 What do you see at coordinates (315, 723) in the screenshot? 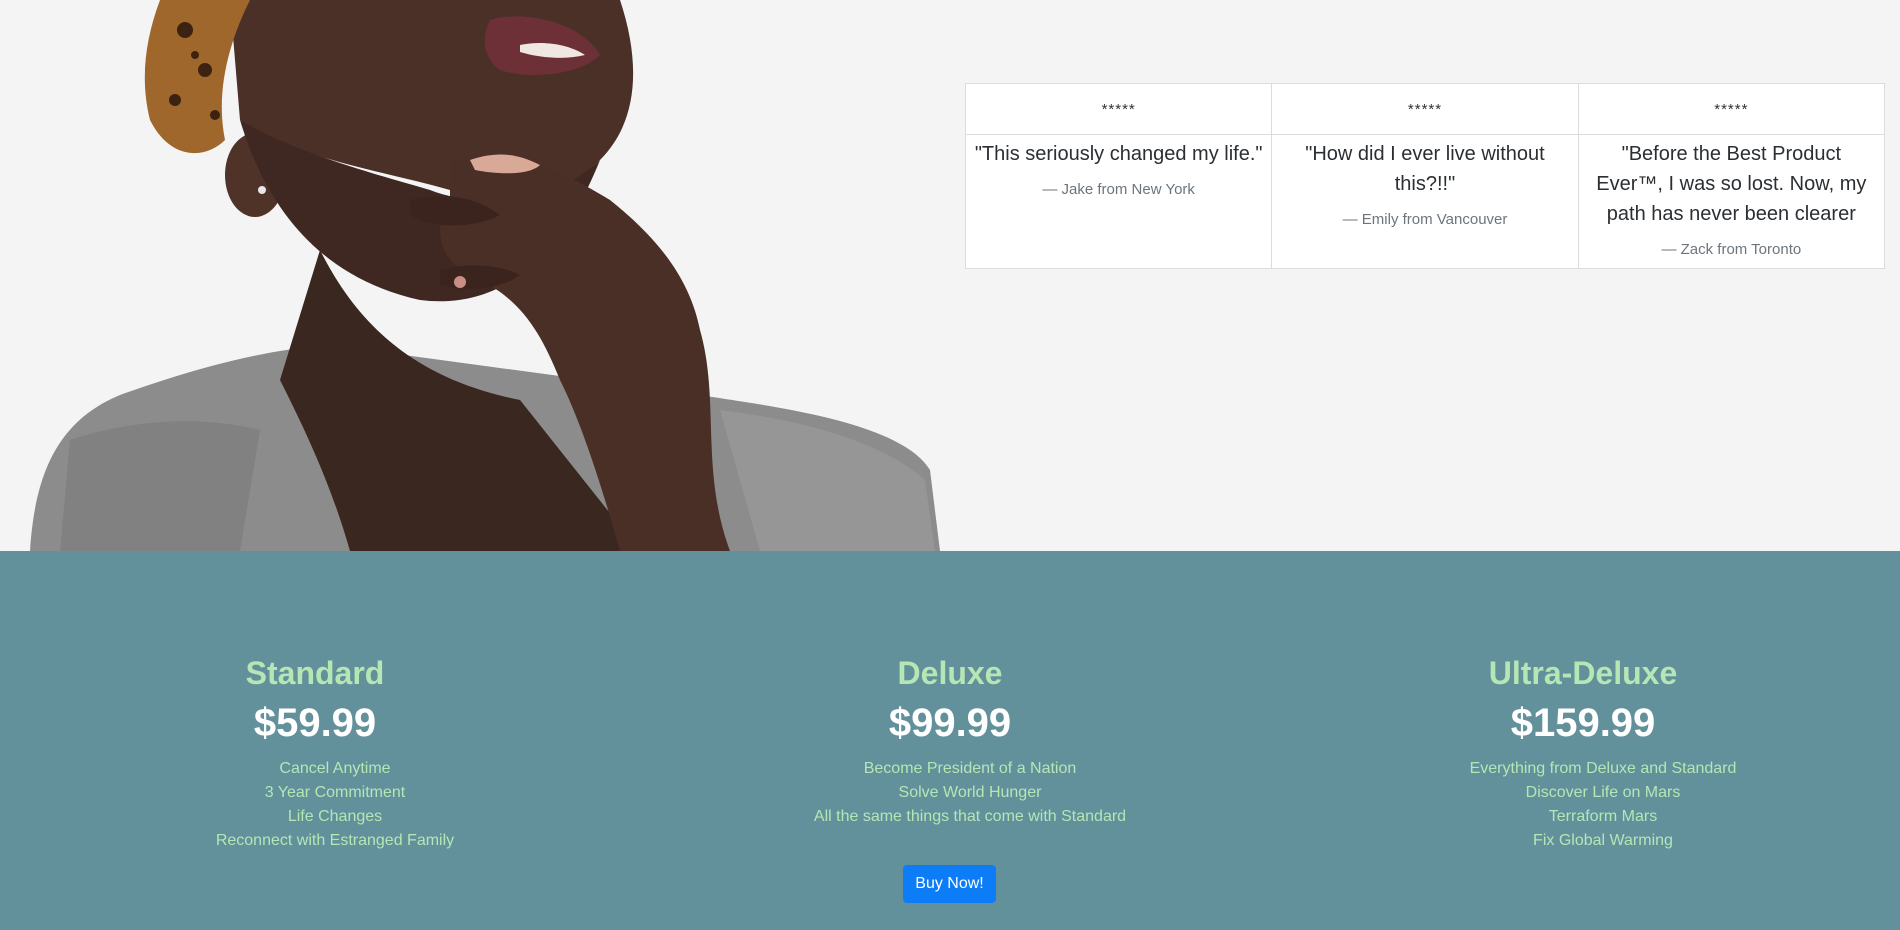
I see `plan-price: $59.99` at bounding box center [315, 723].